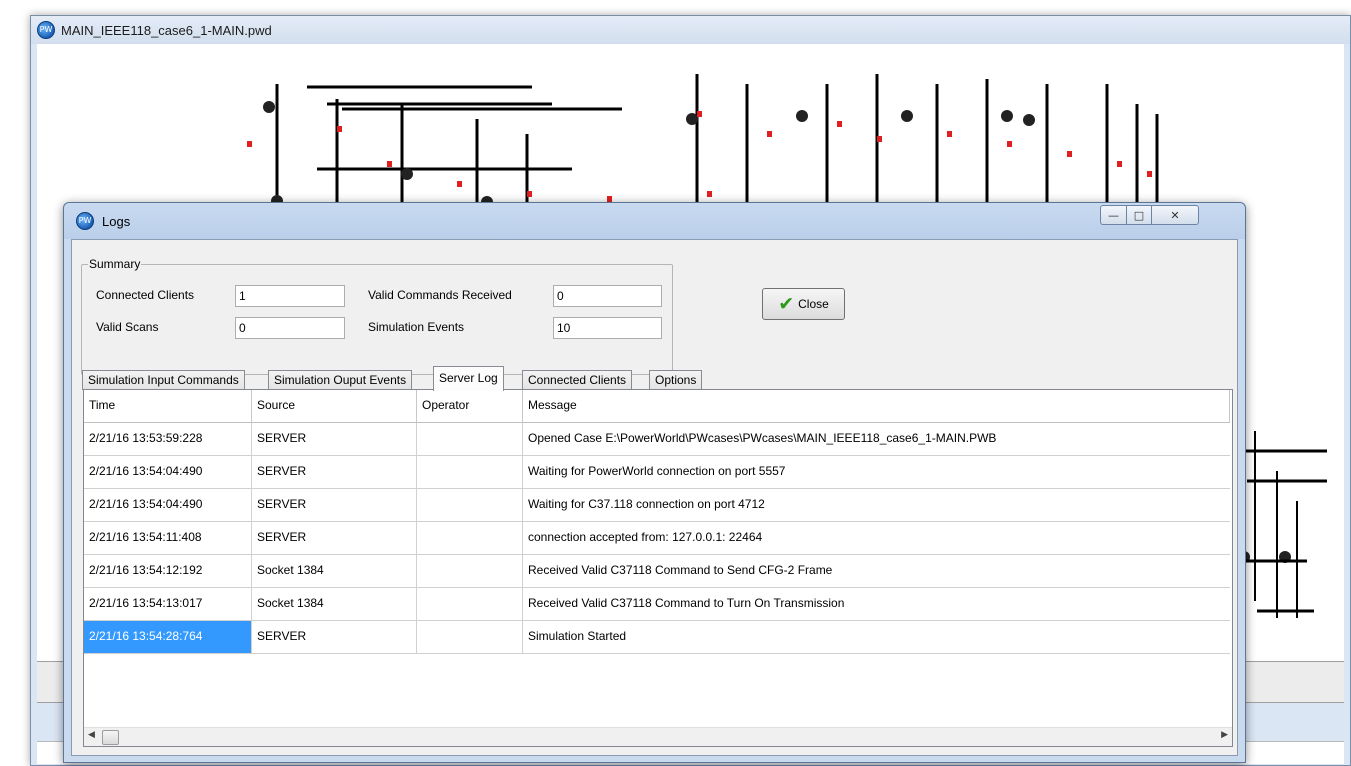 The width and height of the screenshot is (1351, 766). Describe the element at coordinates (290, 328) in the screenshot. I see `valid-scans-field: 0` at that location.